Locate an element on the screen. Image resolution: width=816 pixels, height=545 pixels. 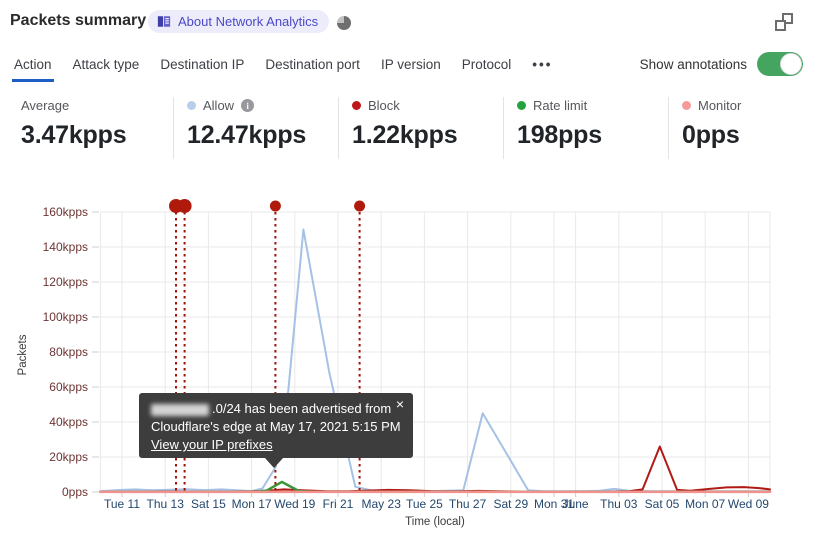
tab-attack-type: Attack type is located at coordinates (106, 68).